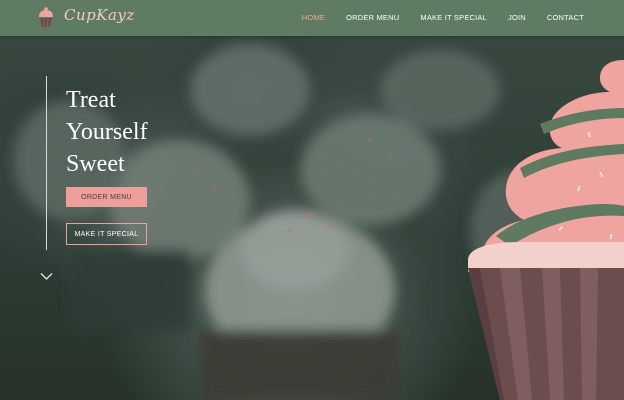 The width and height of the screenshot is (624, 400). I want to click on hero-title-line: Yourself, so click(107, 132).